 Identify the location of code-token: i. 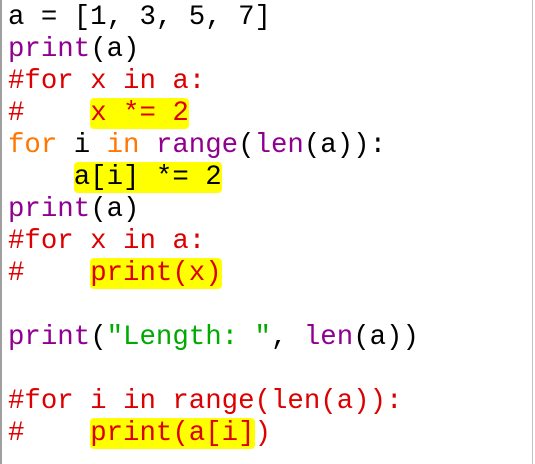
(82, 145).